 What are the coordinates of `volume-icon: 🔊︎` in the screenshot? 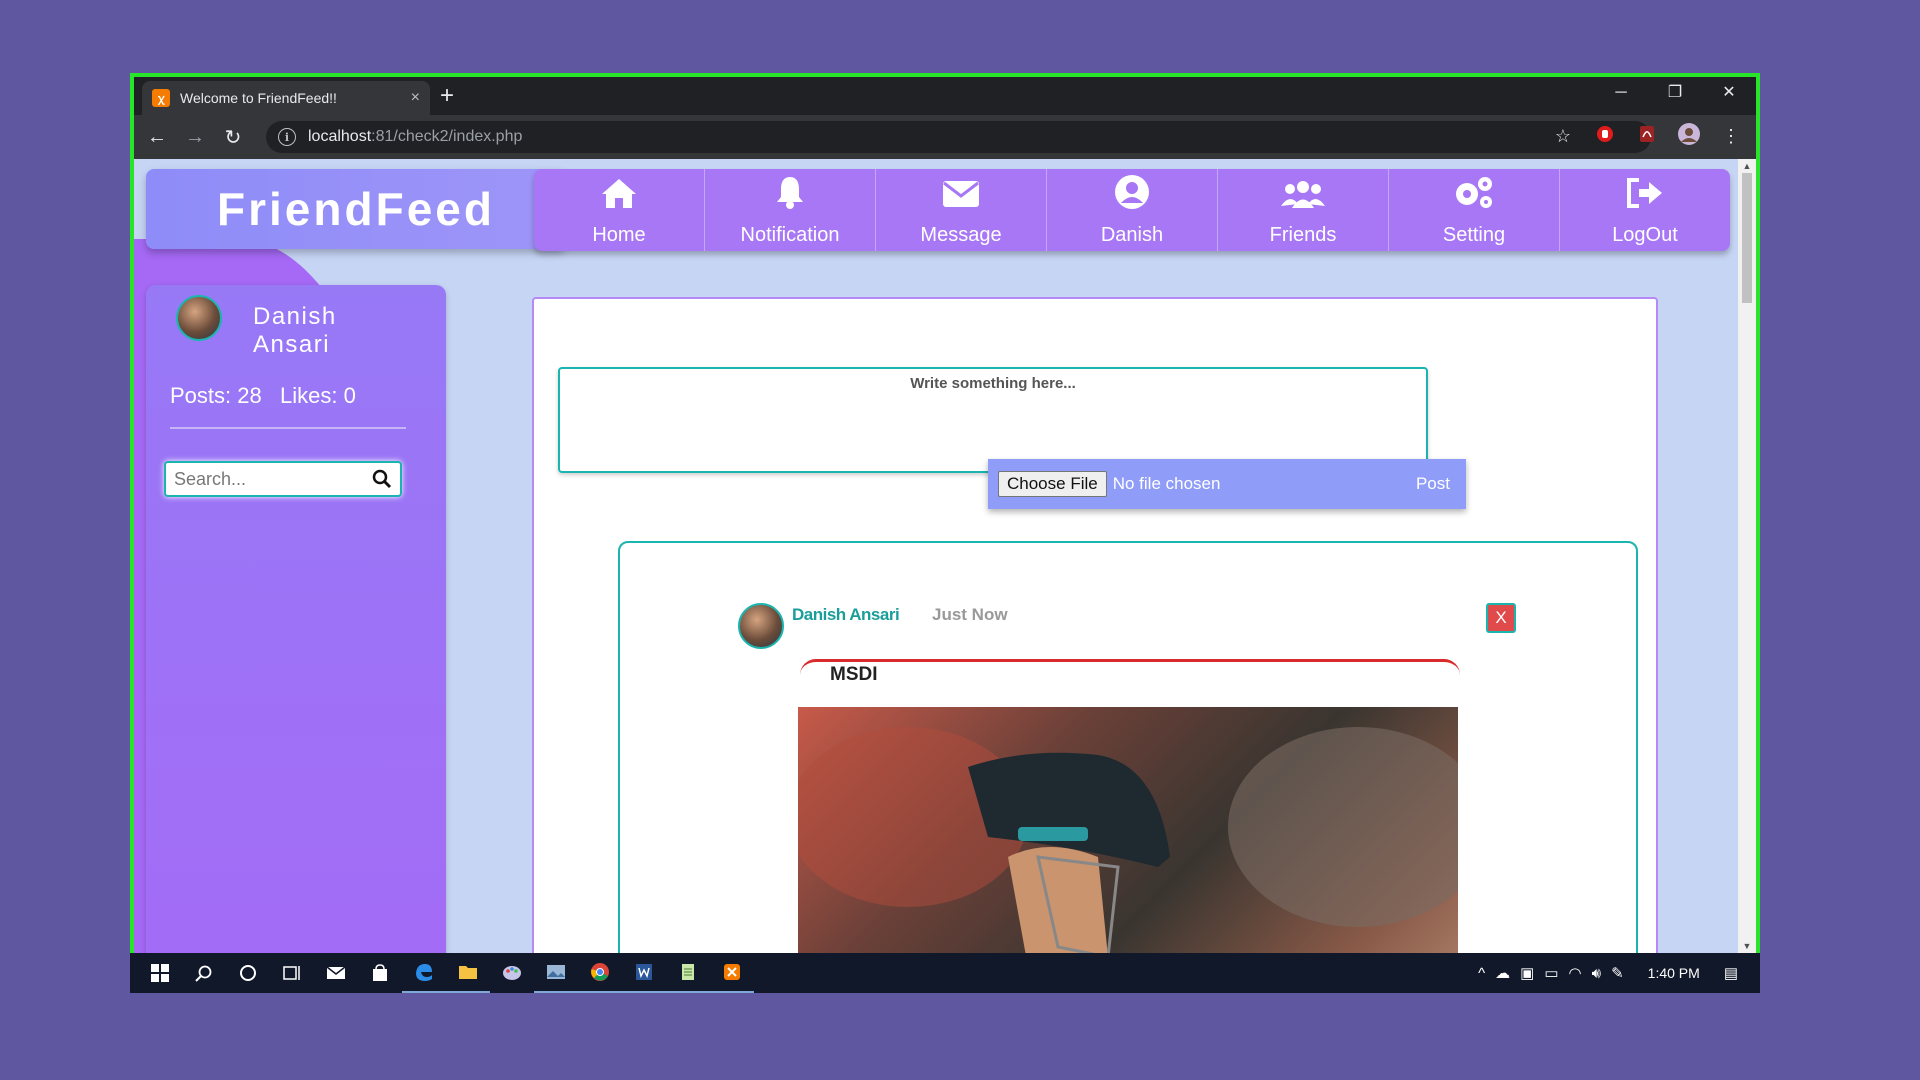 It's located at (1596, 973).